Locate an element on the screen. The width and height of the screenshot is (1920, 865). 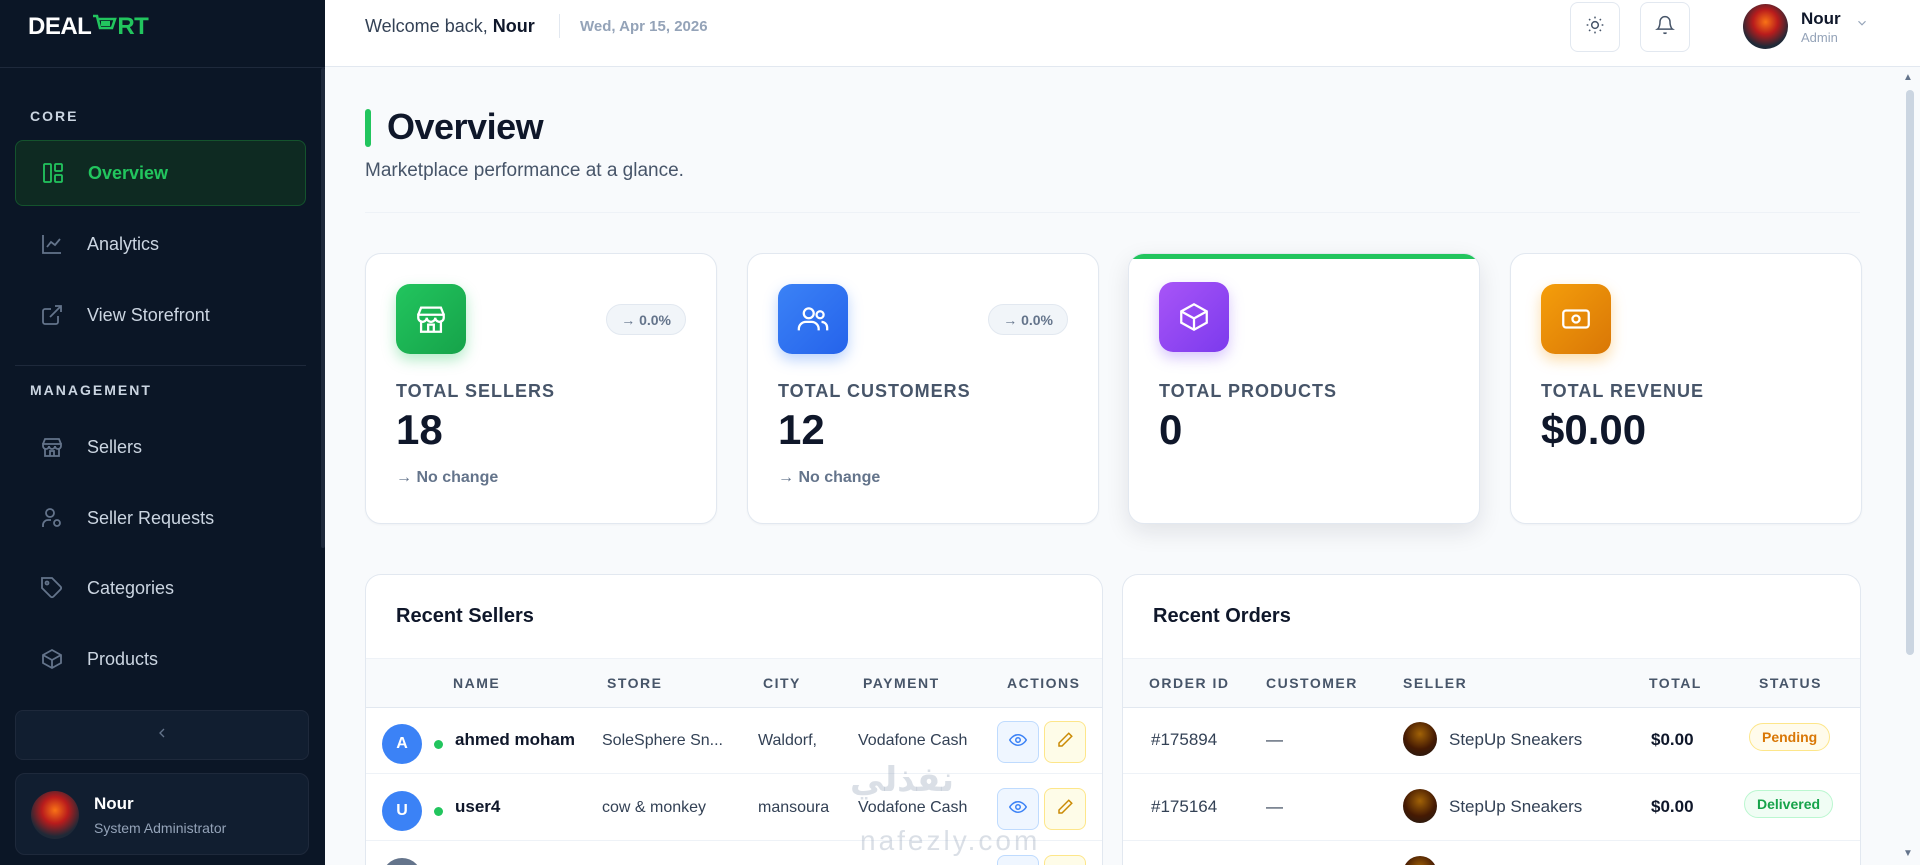
column-header: NAME is located at coordinates (476, 683).